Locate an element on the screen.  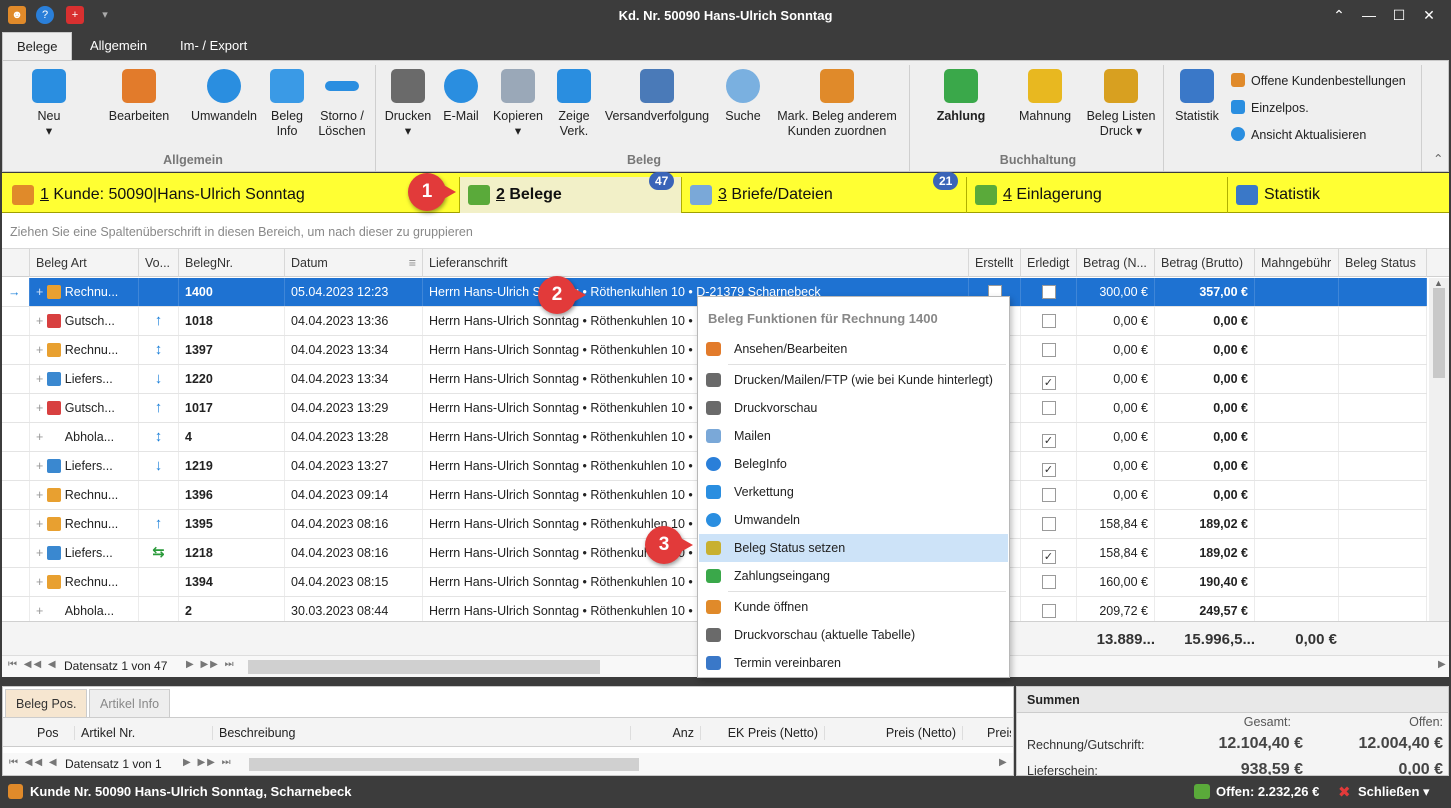
erledigt-checkbox: ✓ is located at coordinates (1048, 557).